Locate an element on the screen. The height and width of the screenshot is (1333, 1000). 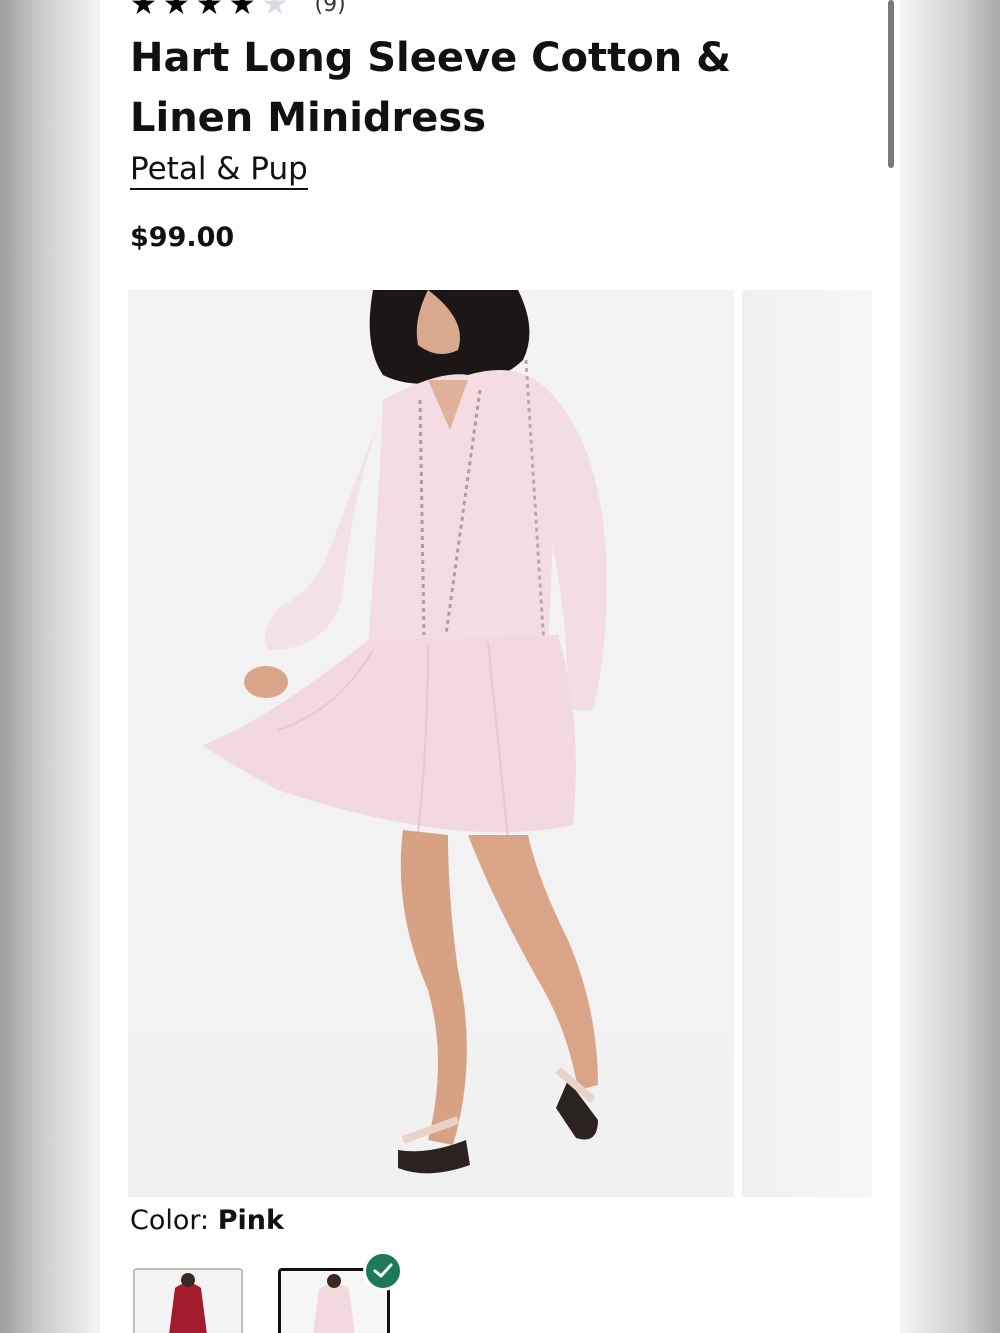
product-image-next is located at coordinates (807, 743).